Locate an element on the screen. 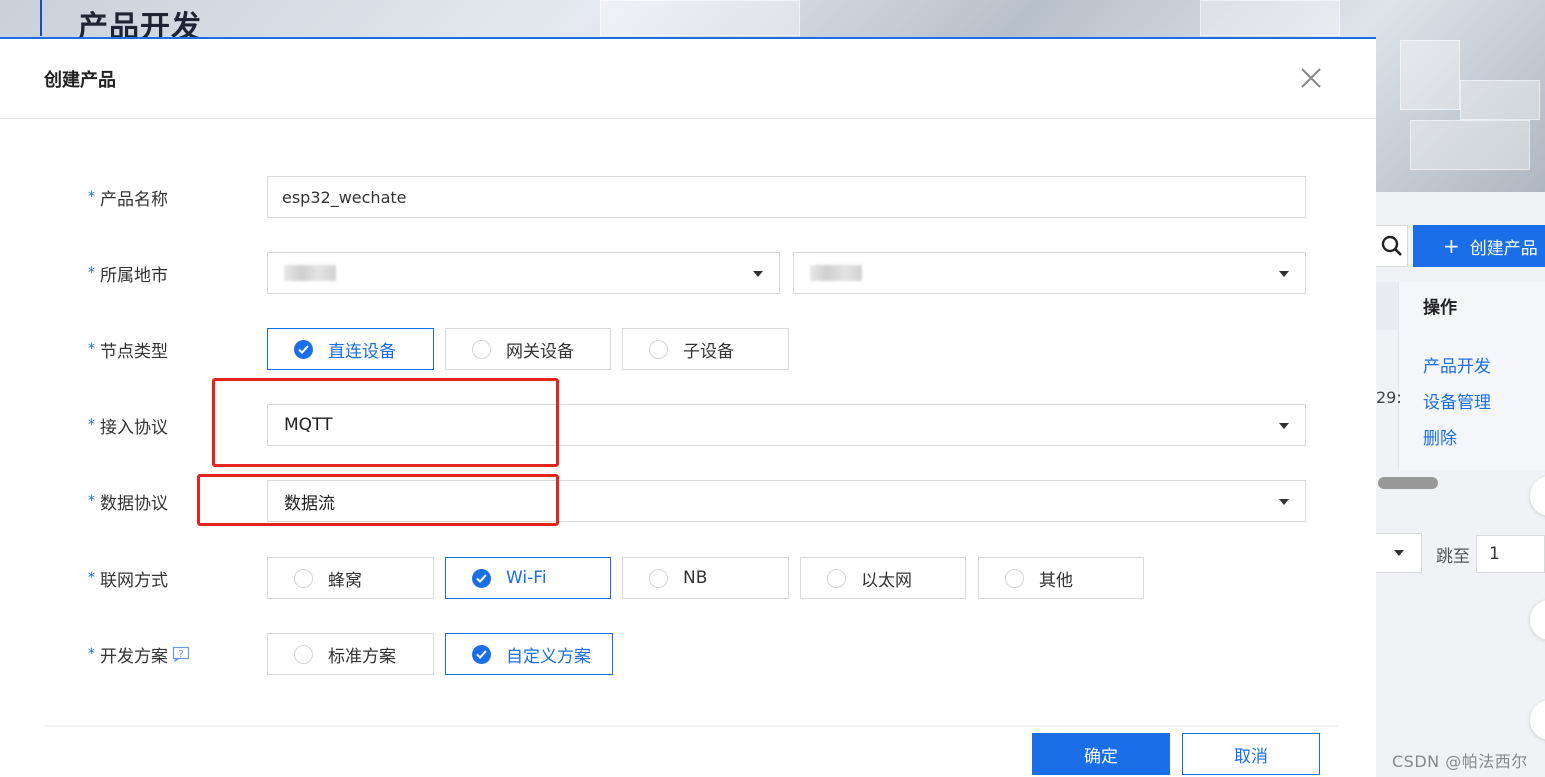  option-direct-device: 直连设备 is located at coordinates (350, 349).